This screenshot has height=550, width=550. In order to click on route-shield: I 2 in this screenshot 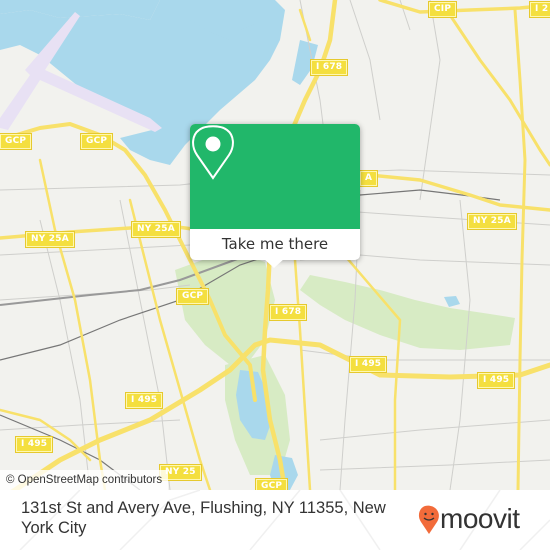, I will do `click(539, 9)`.